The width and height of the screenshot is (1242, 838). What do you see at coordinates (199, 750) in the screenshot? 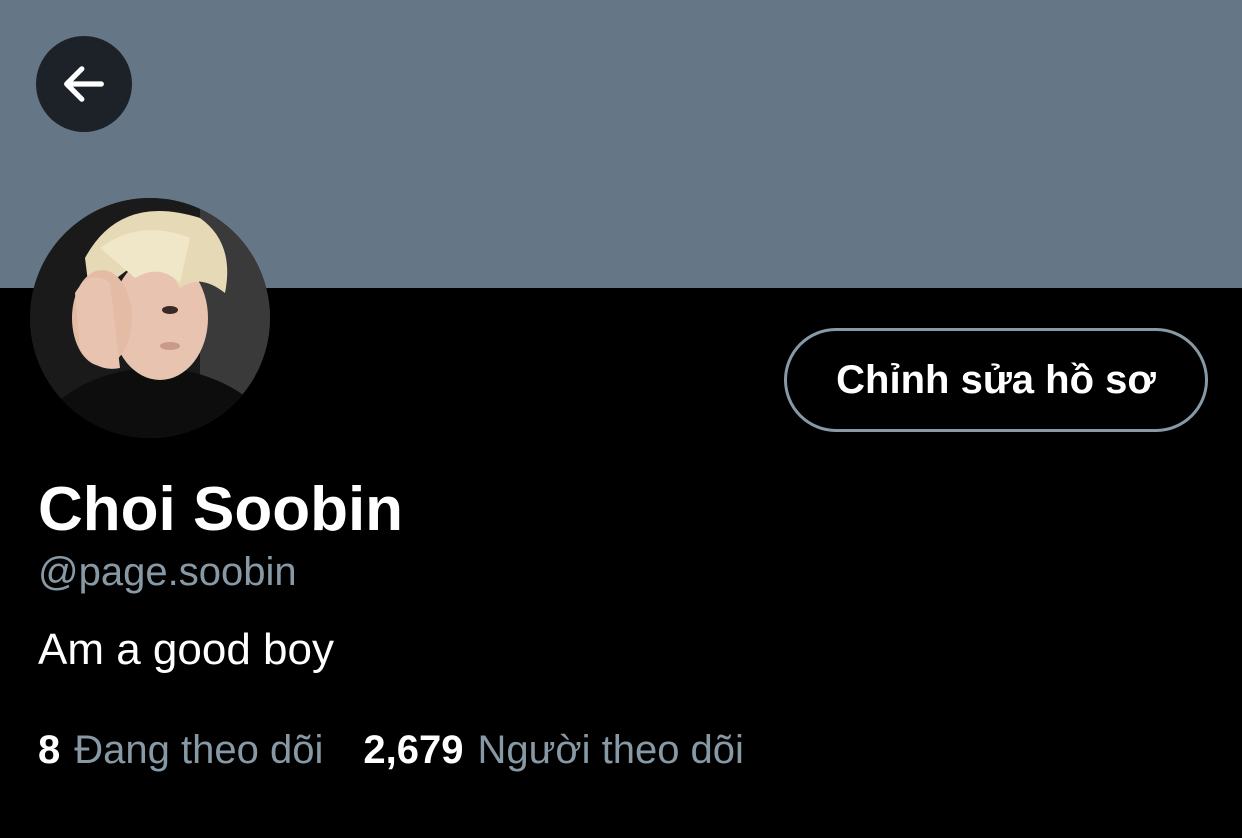
I see `following-label: Đang theo dõi` at bounding box center [199, 750].